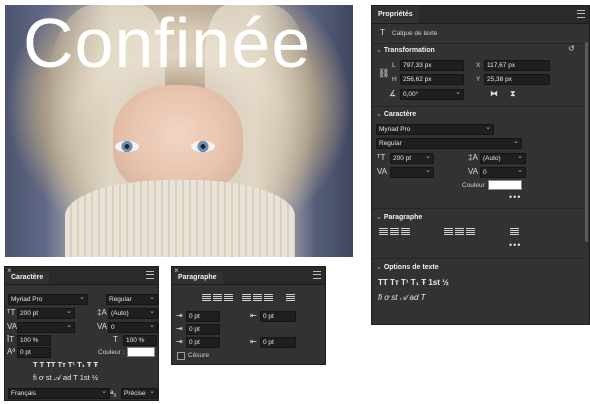 The width and height of the screenshot is (590, 404). What do you see at coordinates (382, 32) in the screenshot?
I see `text-layer-icon: T` at bounding box center [382, 32].